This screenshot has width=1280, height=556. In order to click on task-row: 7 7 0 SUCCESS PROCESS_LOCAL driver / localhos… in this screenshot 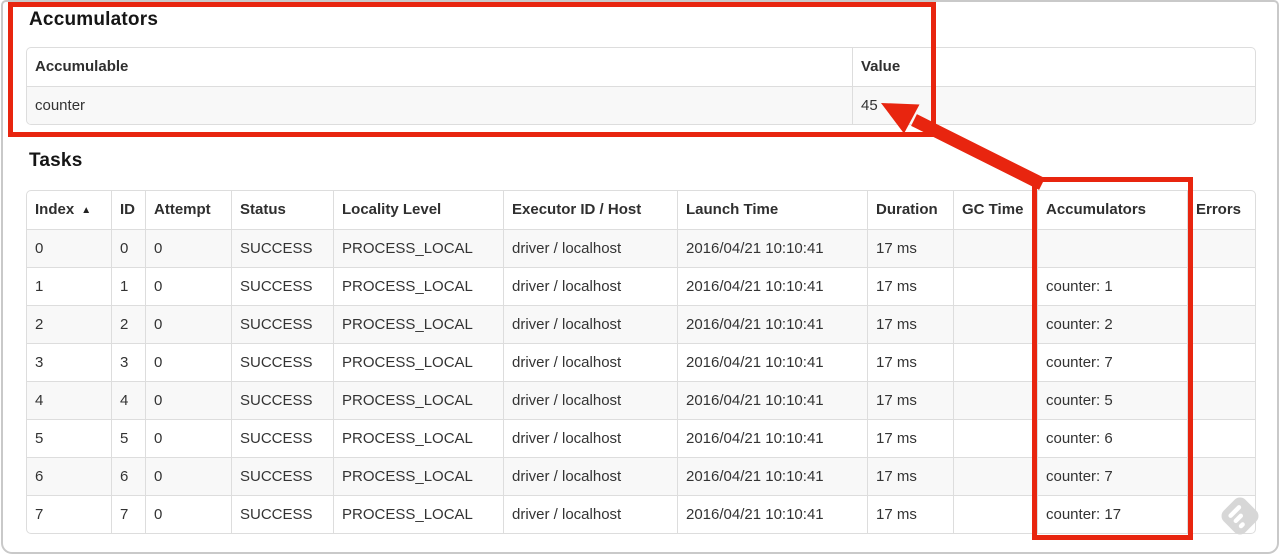, I will do `click(641, 514)`.